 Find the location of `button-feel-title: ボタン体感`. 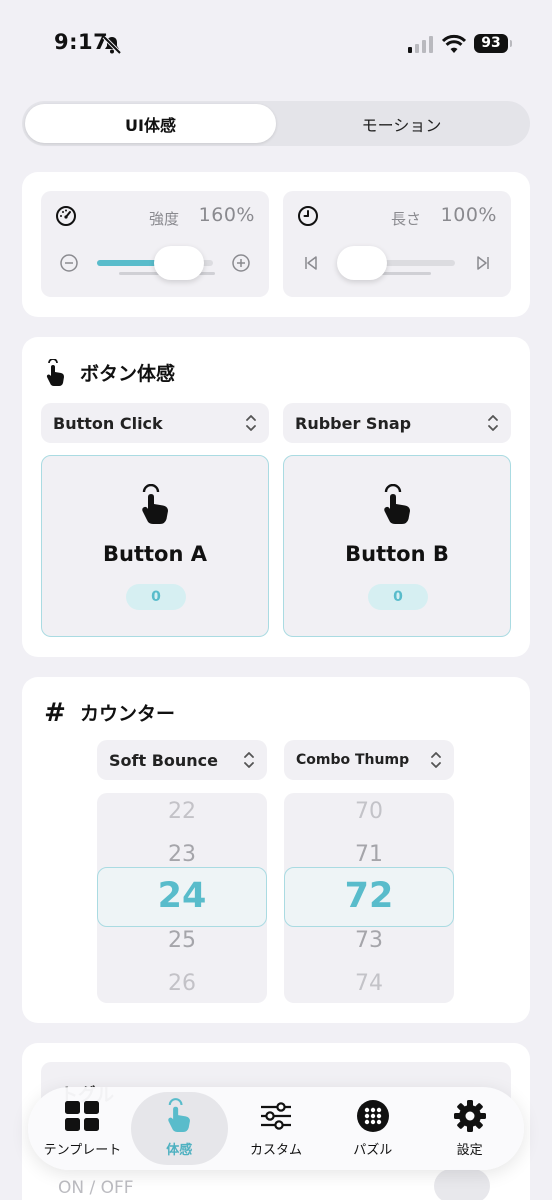

button-feel-title: ボタン体感 is located at coordinates (128, 374).